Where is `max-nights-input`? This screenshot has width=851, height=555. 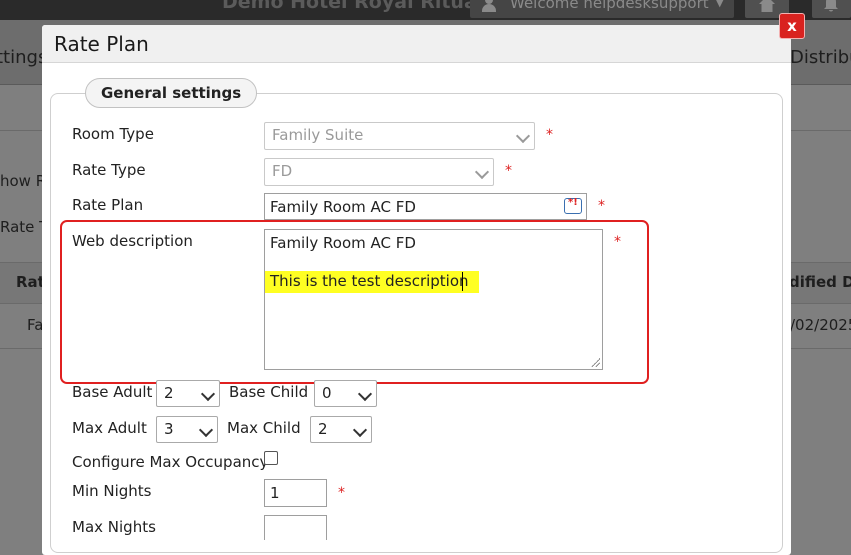 max-nights-input is located at coordinates (295, 527).